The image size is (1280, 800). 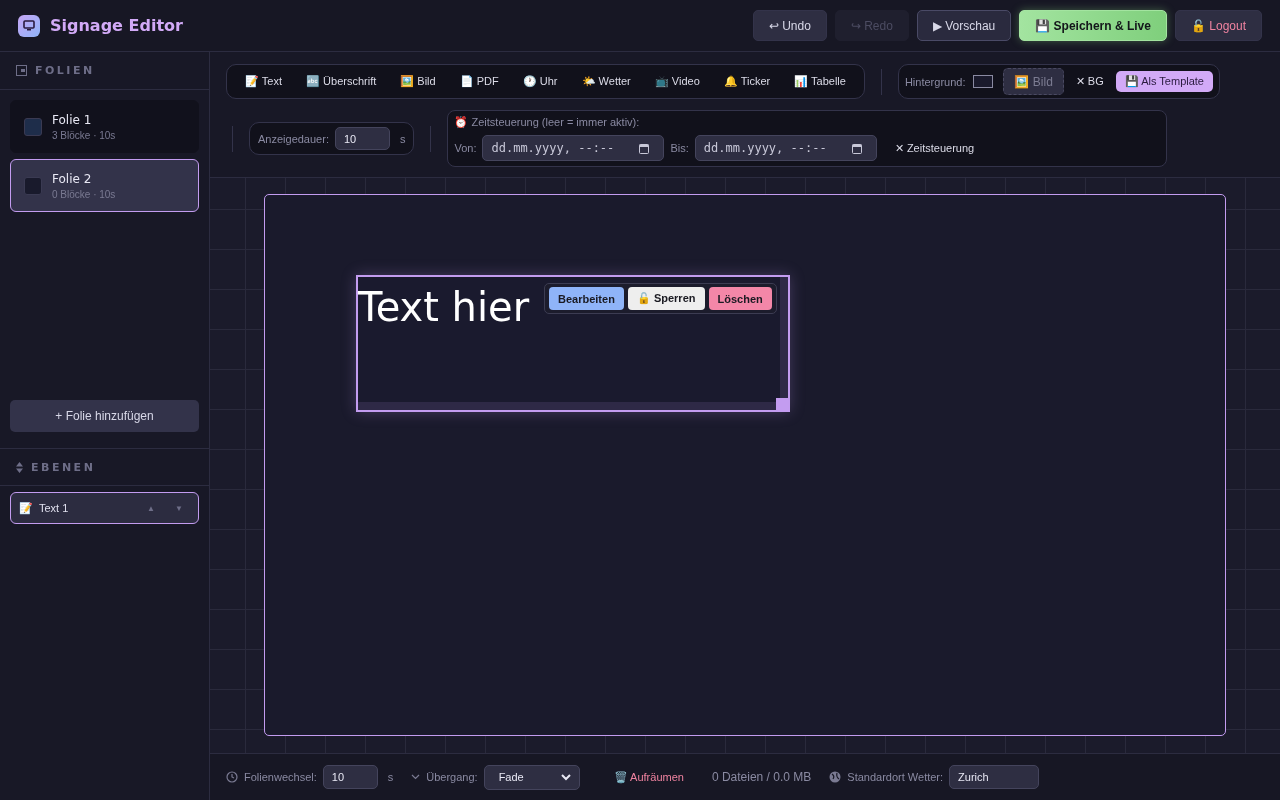 I want to click on section-heading: FOLIEN, so click(x=65, y=70).